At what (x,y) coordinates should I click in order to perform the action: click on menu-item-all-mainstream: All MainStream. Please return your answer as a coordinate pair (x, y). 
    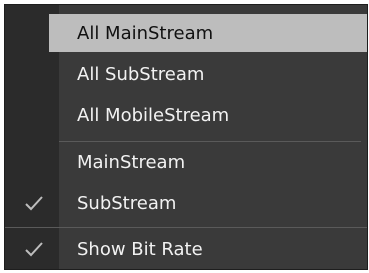
    Looking at the image, I should click on (208, 33).